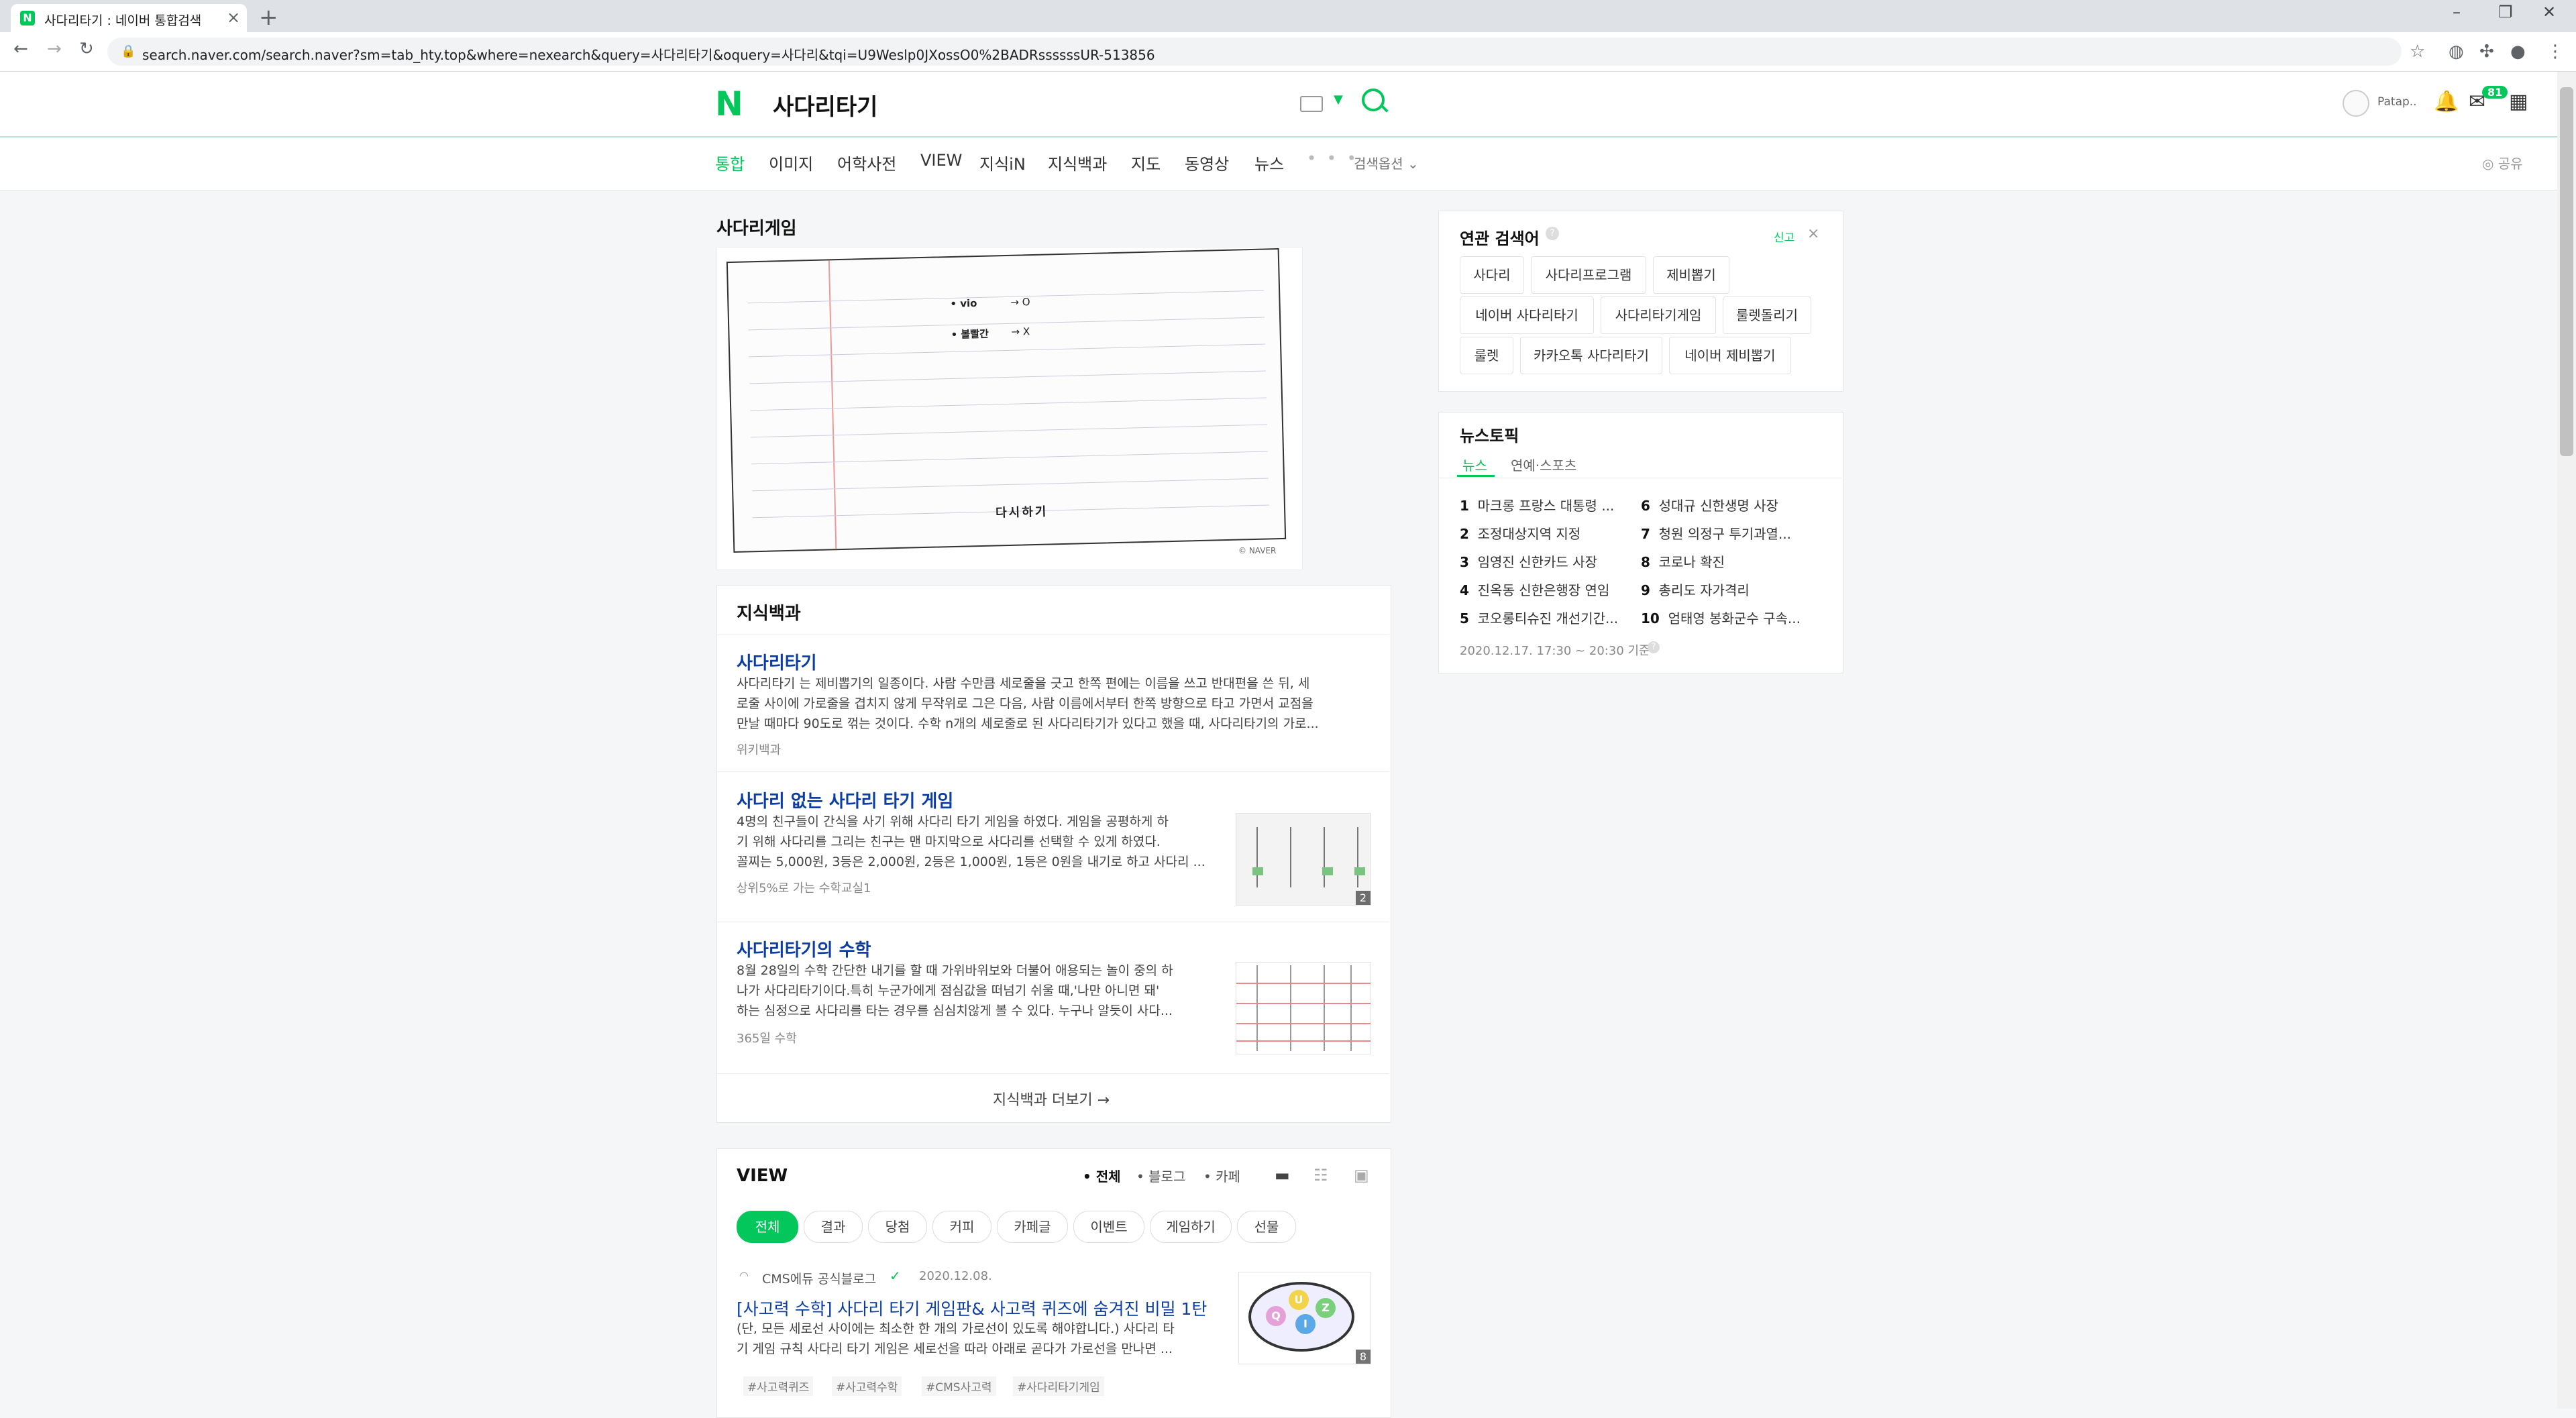 Image resolution: width=2576 pixels, height=1418 pixels. What do you see at coordinates (1500, 238) in the screenshot?
I see `related-searches-title: 연관 검색어` at bounding box center [1500, 238].